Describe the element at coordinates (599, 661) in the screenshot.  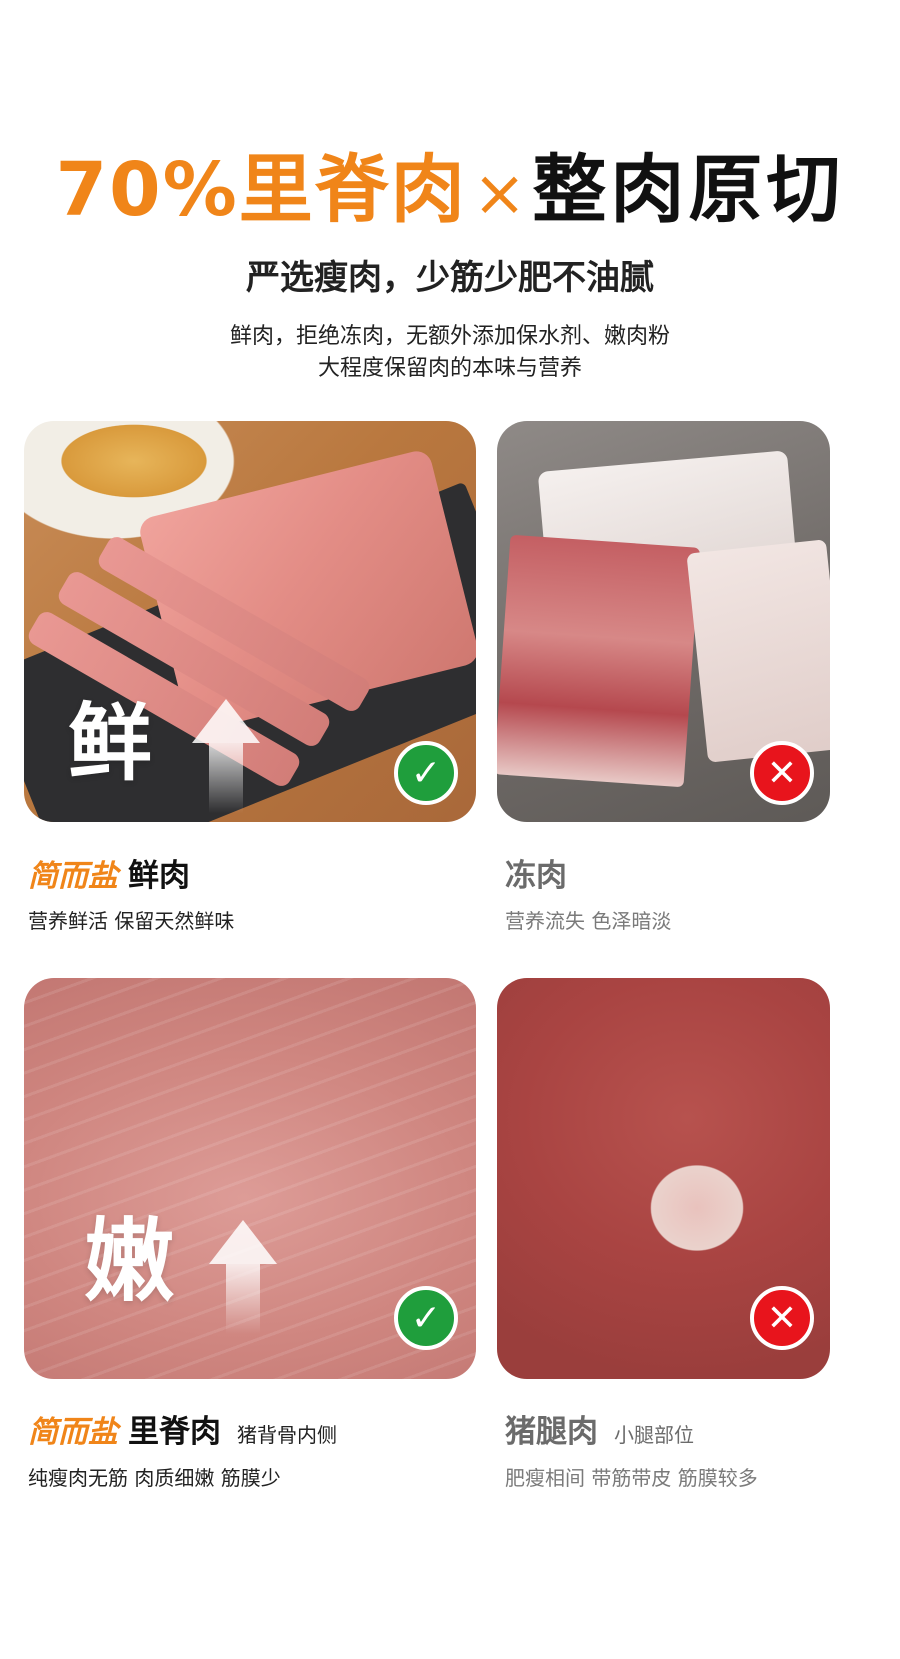
I see `frozen-pork-belly` at that location.